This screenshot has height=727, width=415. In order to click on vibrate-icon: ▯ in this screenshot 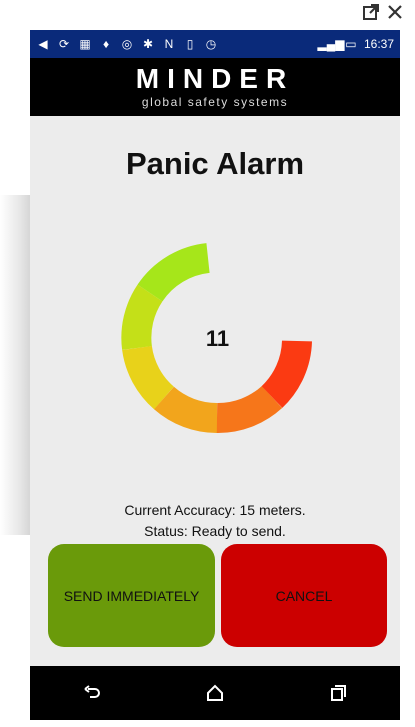, I will do `click(190, 44)`.